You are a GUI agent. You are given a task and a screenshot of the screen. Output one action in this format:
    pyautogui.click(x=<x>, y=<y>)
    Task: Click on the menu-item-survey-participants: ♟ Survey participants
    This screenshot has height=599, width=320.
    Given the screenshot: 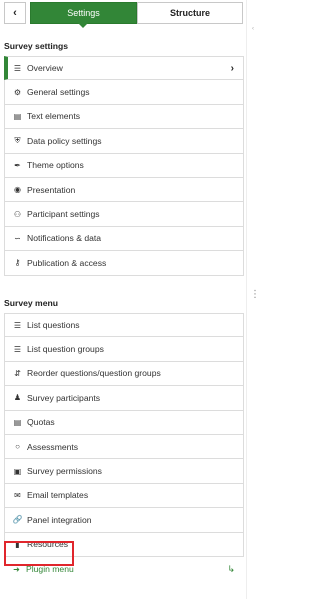 What is the action you would take?
    pyautogui.click(x=124, y=398)
    